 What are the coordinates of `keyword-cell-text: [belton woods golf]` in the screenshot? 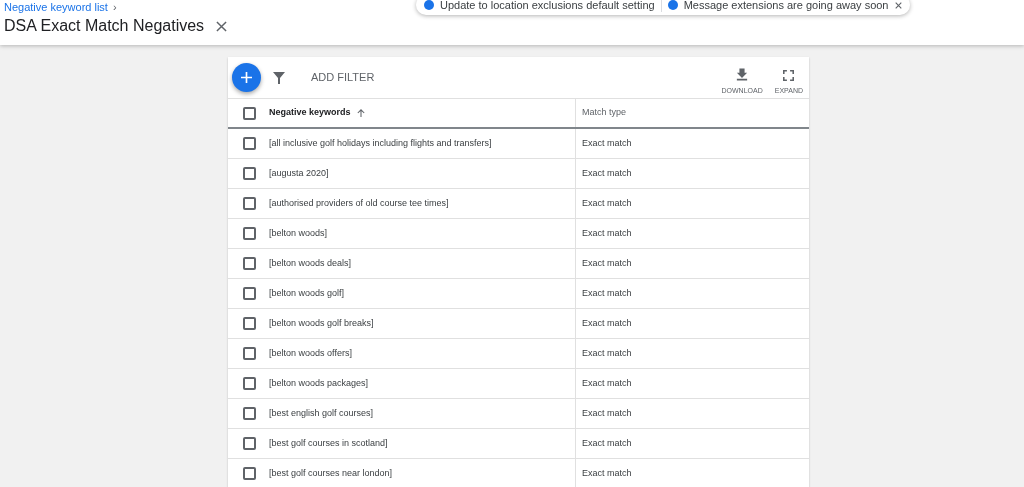 It's located at (307, 293).